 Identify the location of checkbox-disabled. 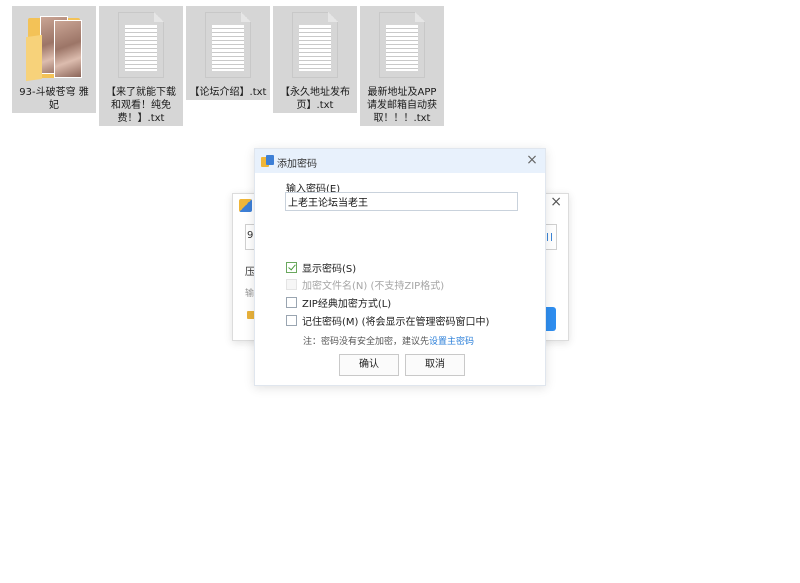
(291, 284).